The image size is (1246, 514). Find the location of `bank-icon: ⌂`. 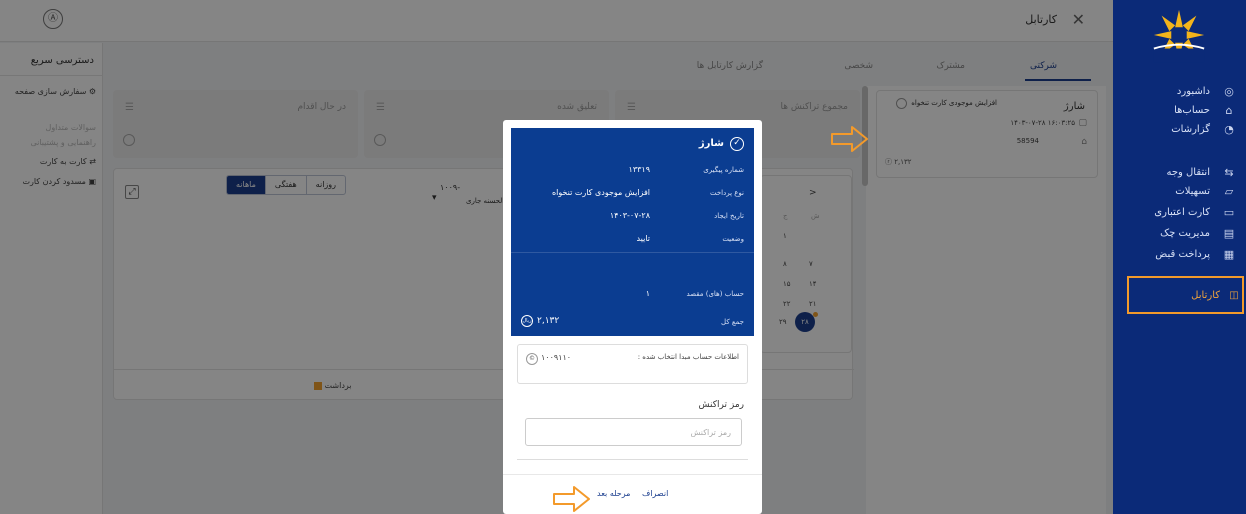

bank-icon: ⌂ is located at coordinates (1229, 110).